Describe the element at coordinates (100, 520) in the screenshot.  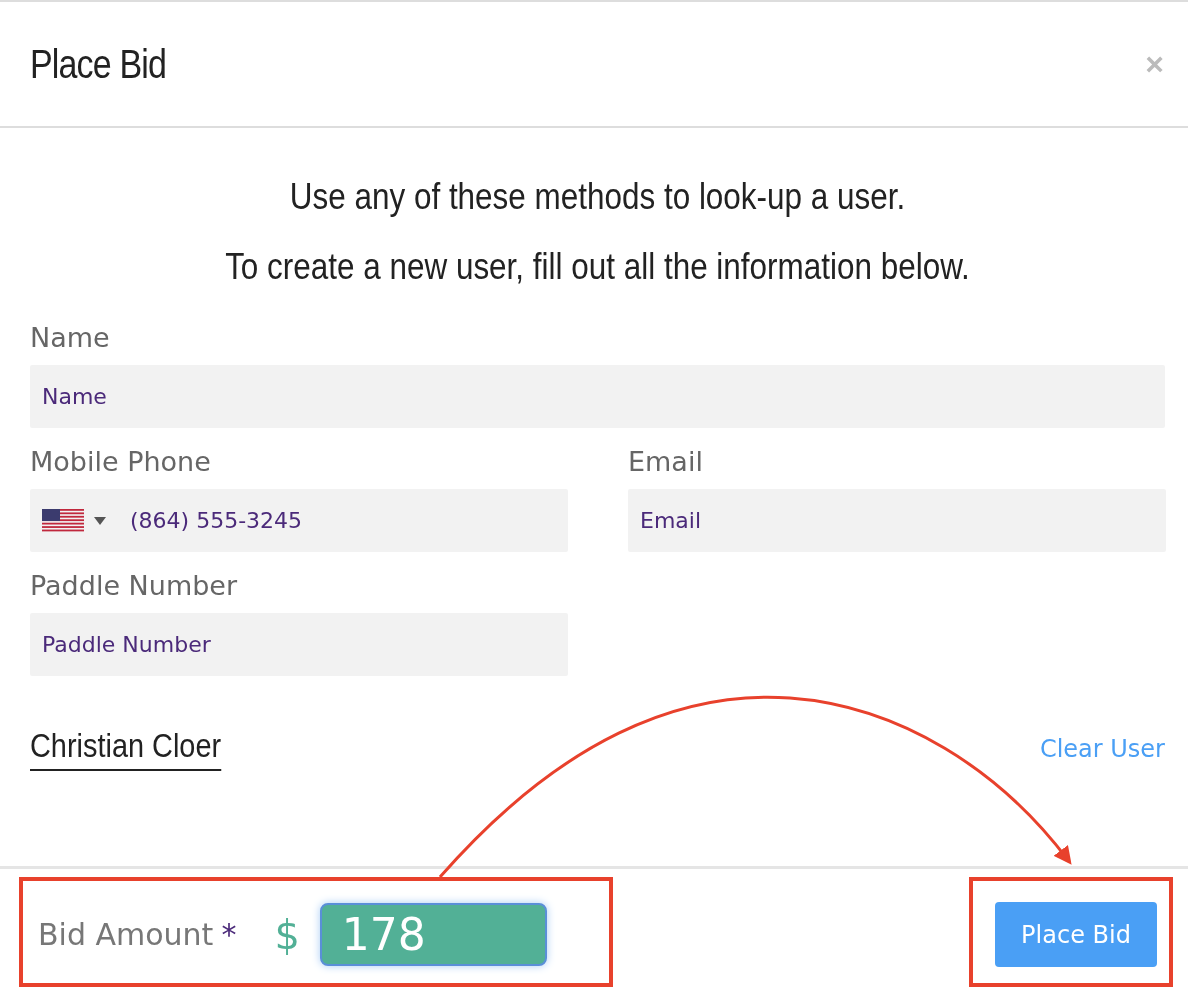
I see `caret-icon` at that location.